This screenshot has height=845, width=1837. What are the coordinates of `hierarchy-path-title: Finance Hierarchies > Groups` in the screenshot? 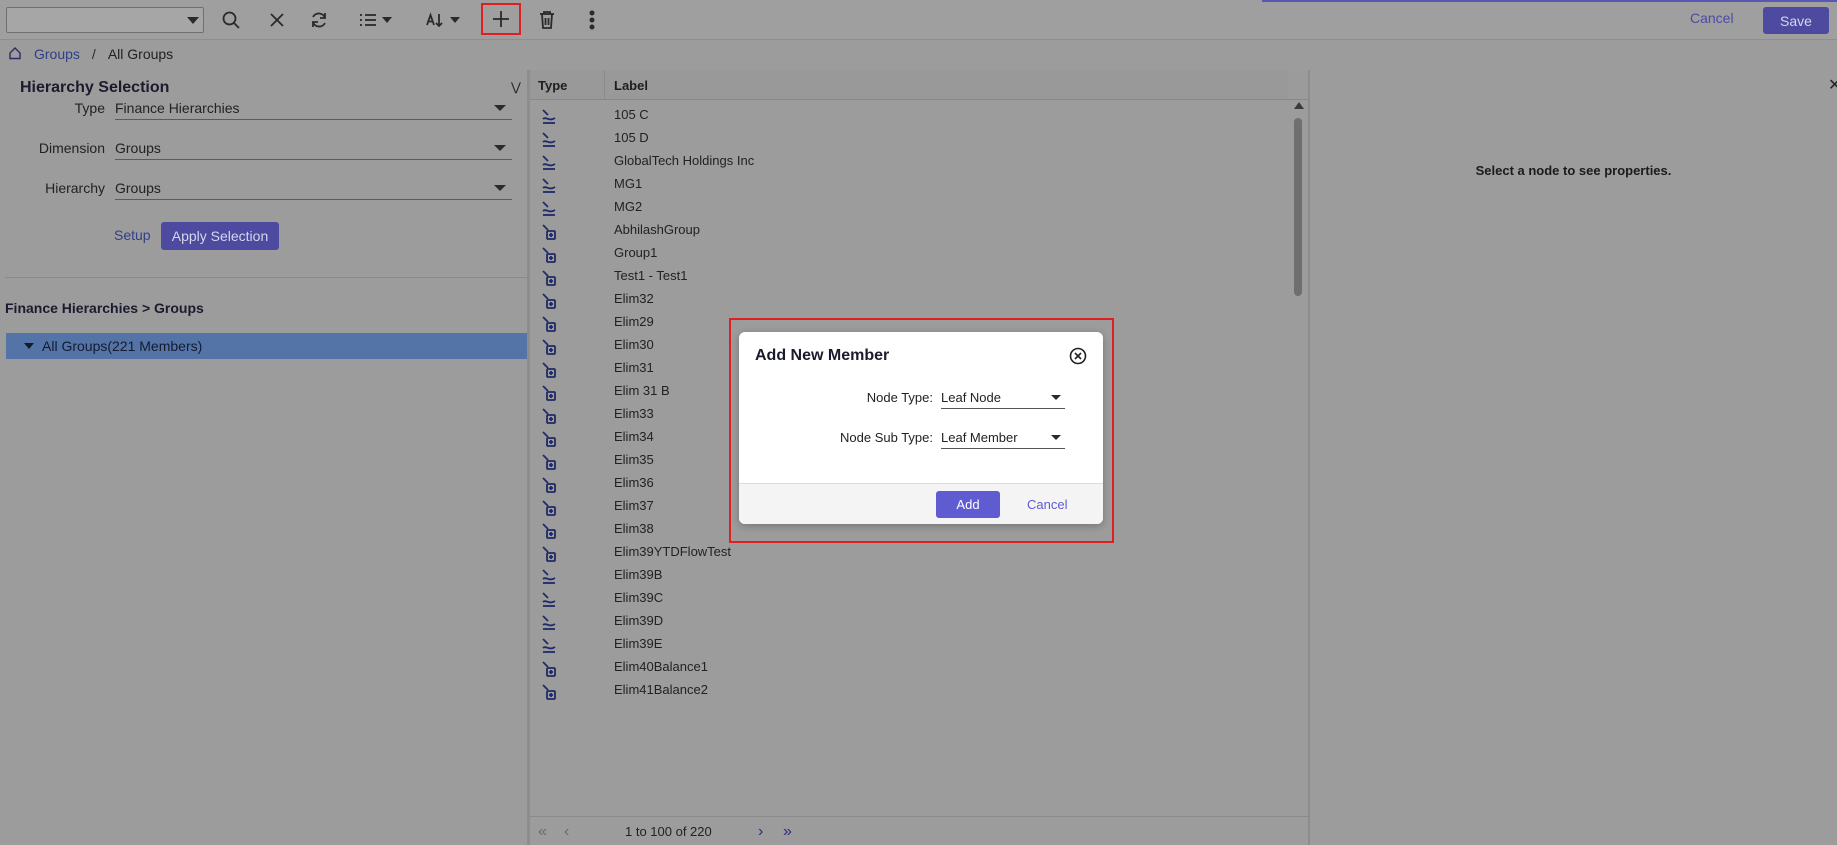 It's located at (104, 308).